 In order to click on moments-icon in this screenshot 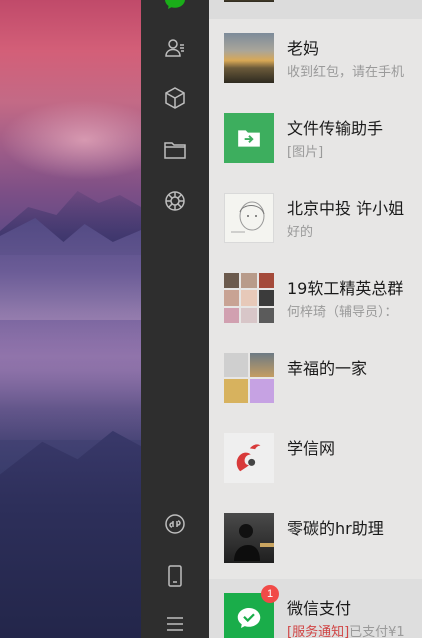, I will do `click(175, 201)`.